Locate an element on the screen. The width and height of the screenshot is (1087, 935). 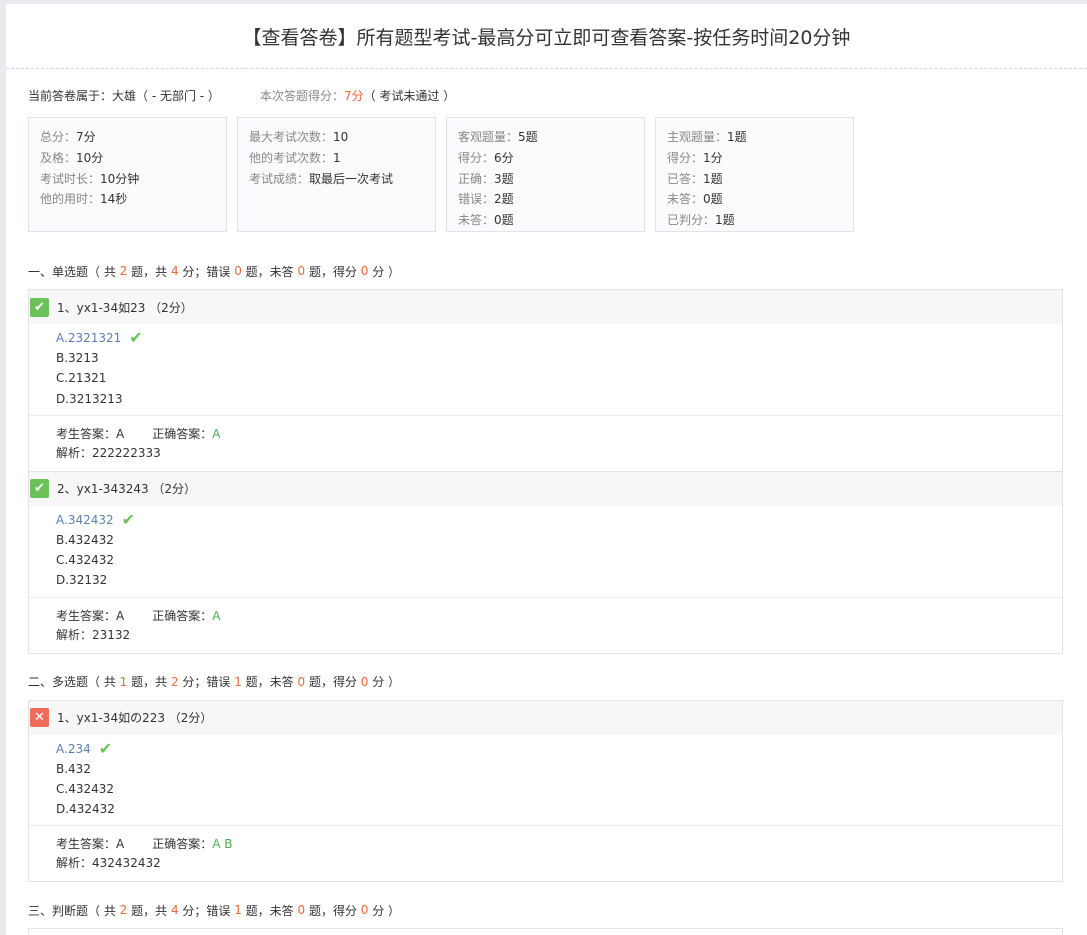
summary-card-objective: 客观题量：5题 得分：6分 正确：3题 错误：2题 未答：0题 is located at coordinates (545, 174).